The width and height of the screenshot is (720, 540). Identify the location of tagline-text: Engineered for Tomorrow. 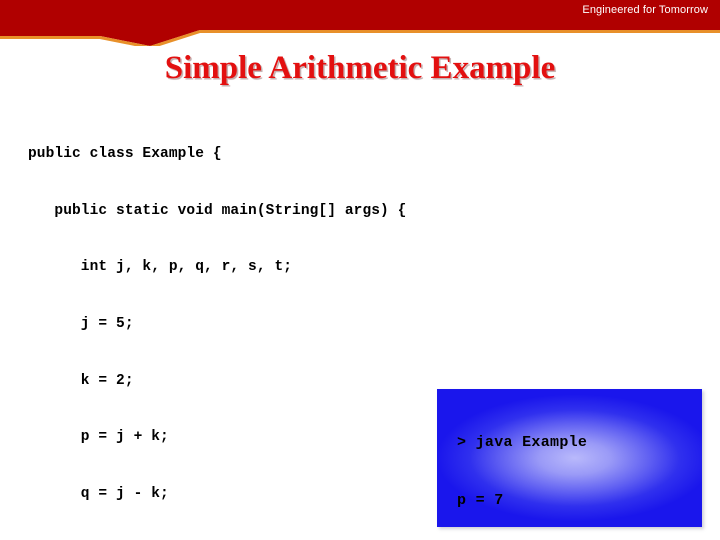
(645, 10).